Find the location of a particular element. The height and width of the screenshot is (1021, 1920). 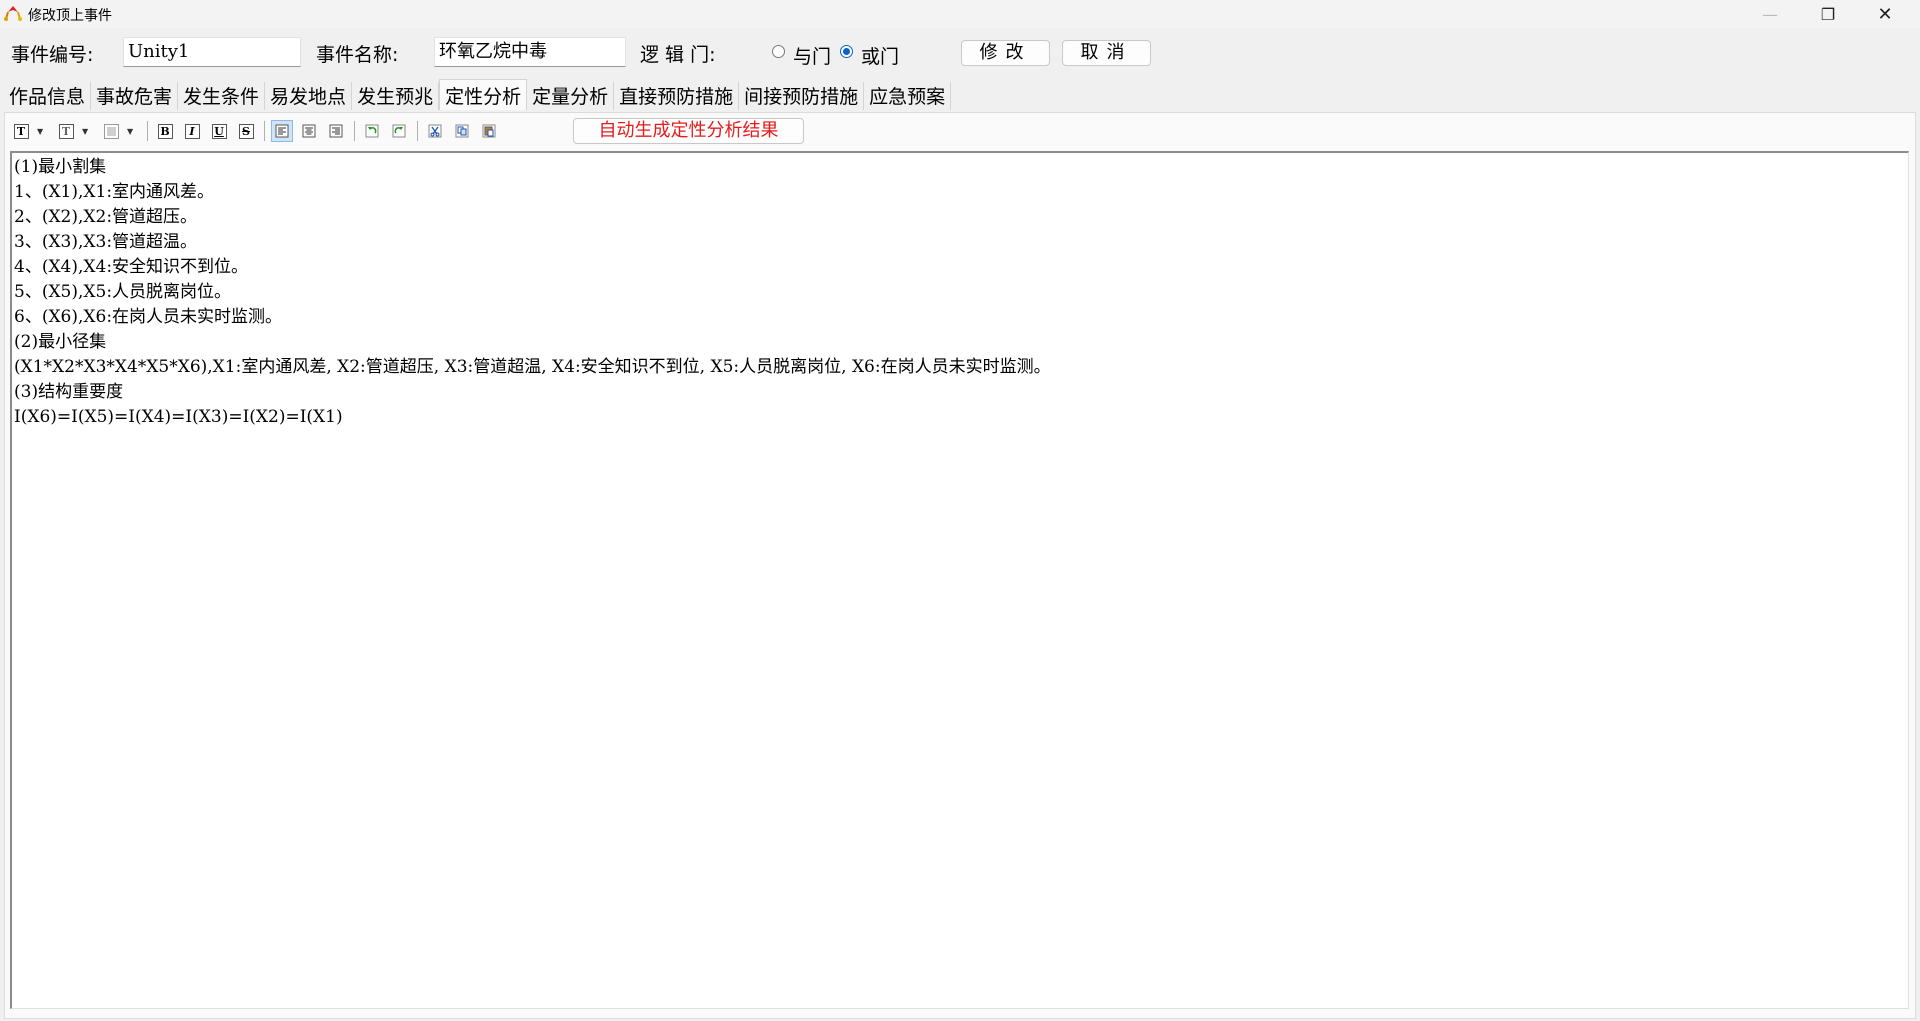

underline-icon: U is located at coordinates (219, 131).